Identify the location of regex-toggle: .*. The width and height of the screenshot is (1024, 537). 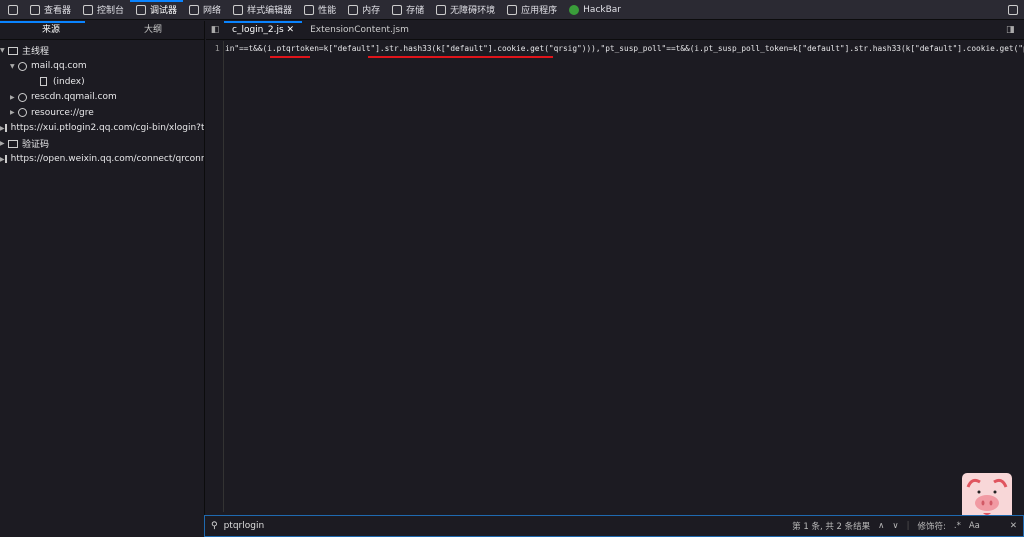
(957, 526).